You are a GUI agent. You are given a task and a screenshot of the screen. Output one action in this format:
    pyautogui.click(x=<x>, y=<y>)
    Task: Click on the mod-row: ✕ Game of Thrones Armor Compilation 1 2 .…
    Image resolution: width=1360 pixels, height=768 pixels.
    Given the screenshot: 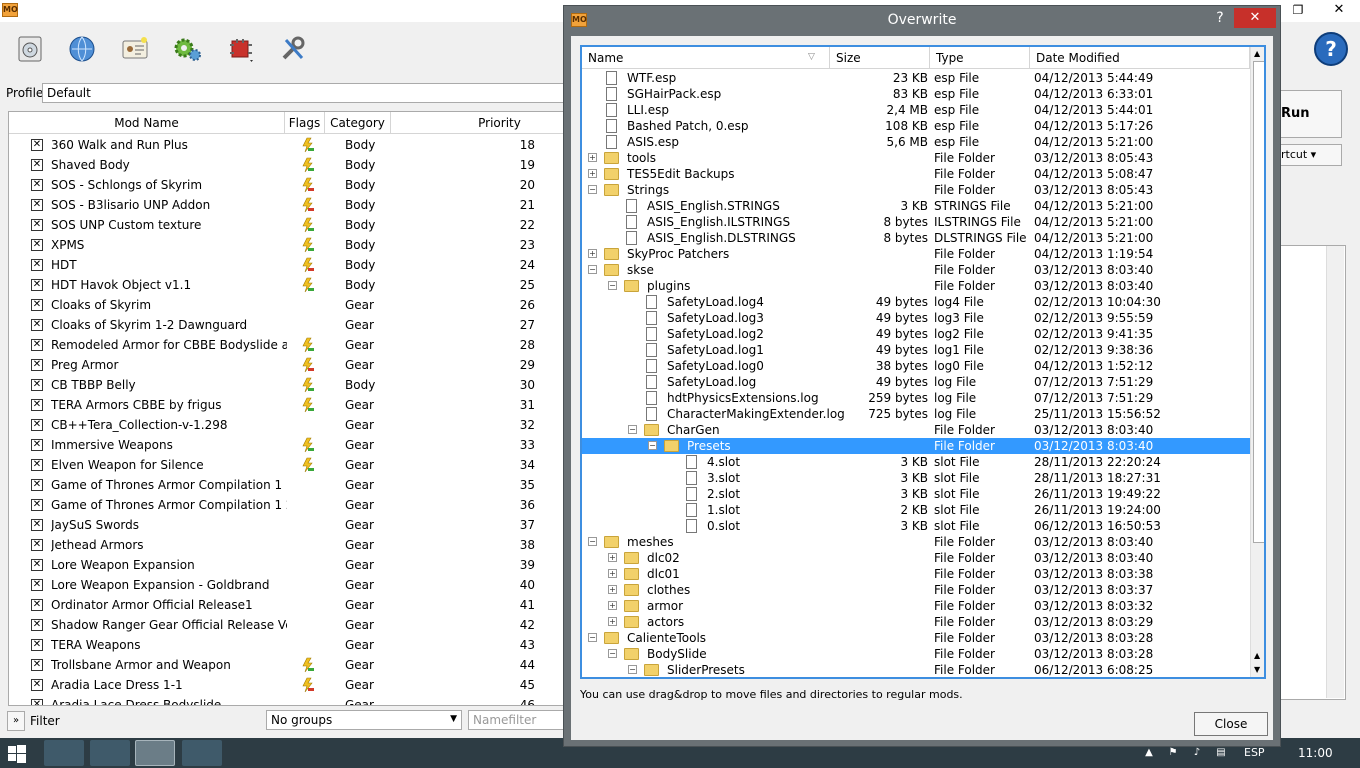 What is the action you would take?
    pyautogui.click(x=286, y=505)
    